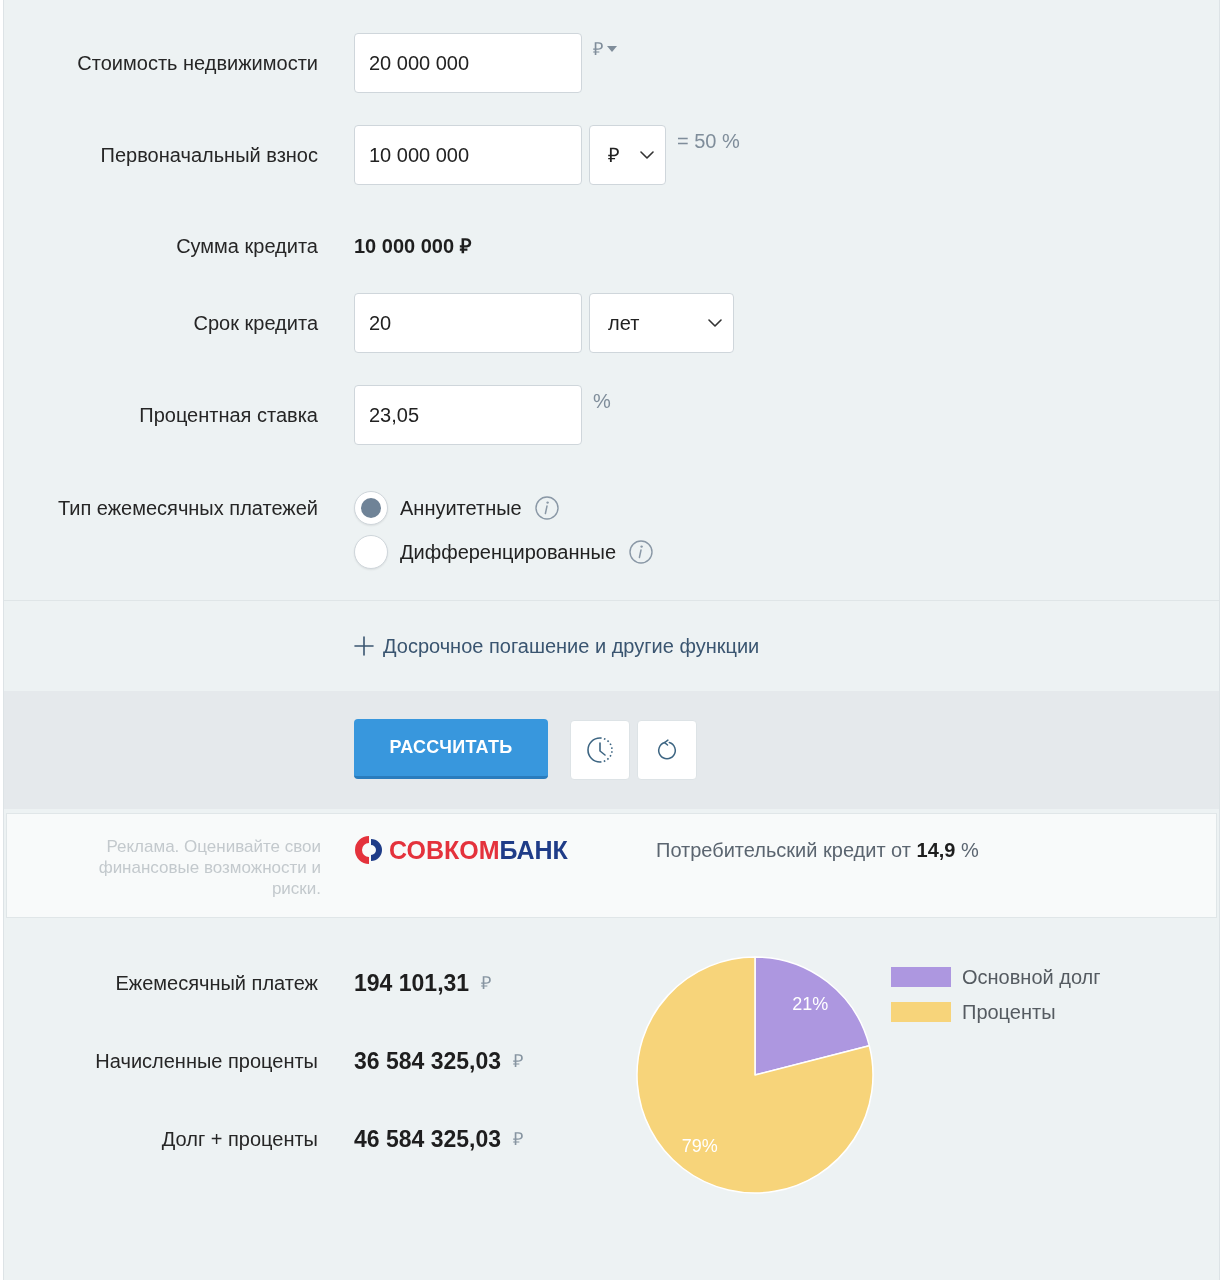  Describe the element at coordinates (247, 245) in the screenshot. I see `field-label: Сумма кредита` at that location.